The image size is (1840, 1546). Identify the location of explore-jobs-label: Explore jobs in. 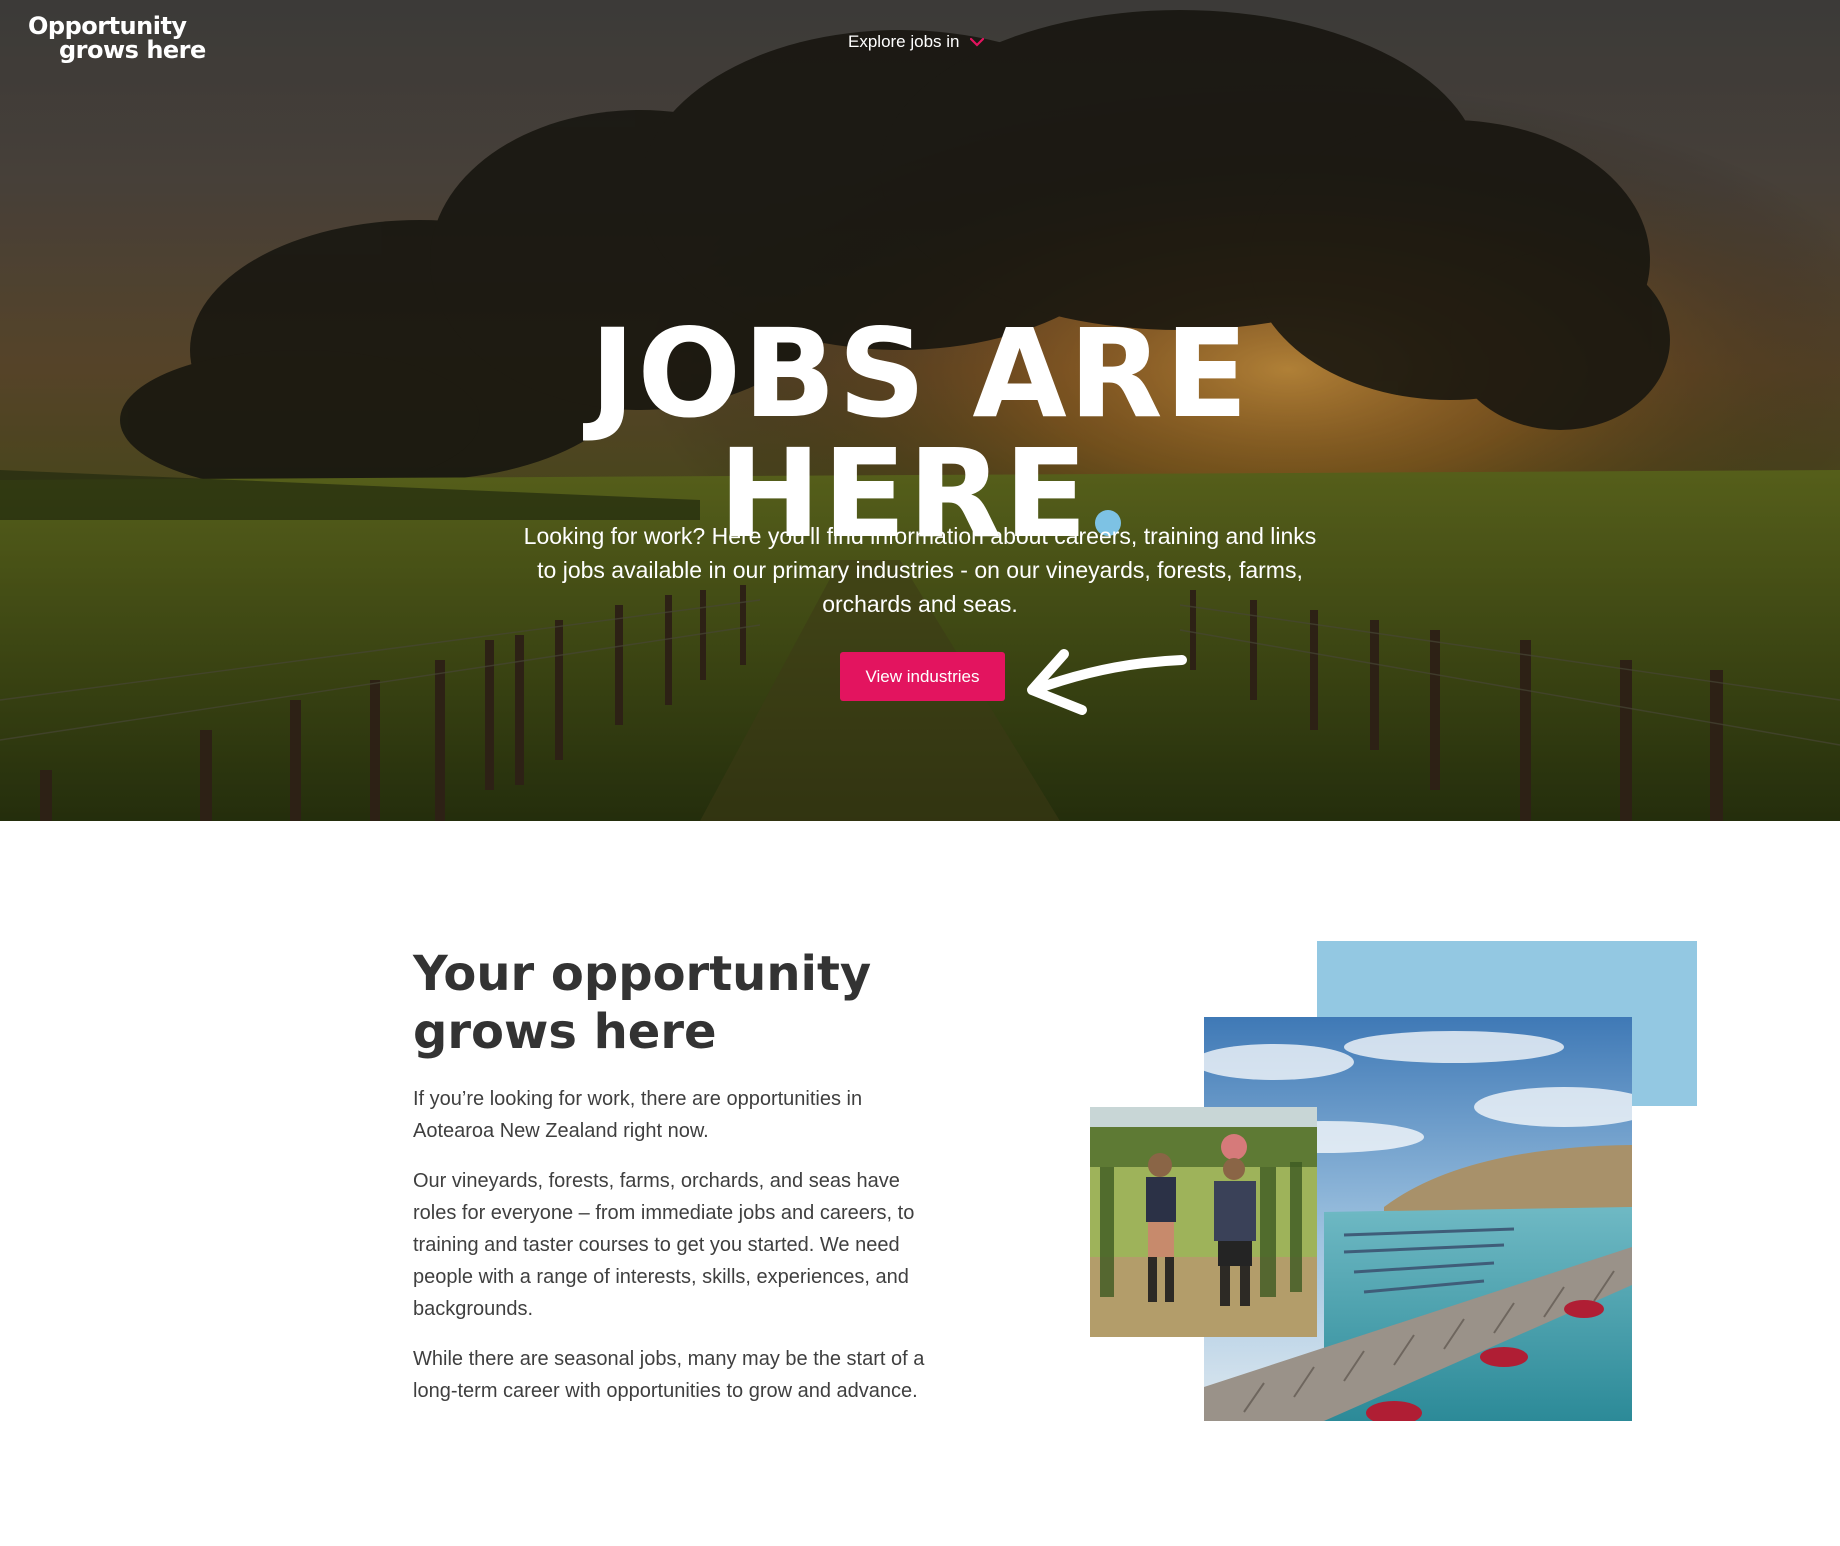
(904, 41).